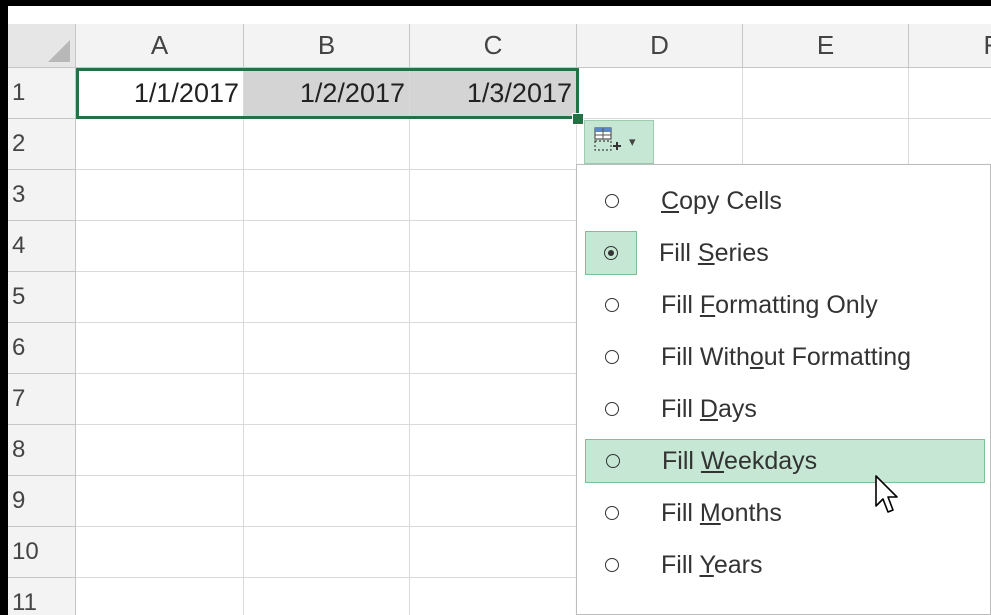 The image size is (991, 615). Describe the element at coordinates (493, 246) in the screenshot. I see `cell-c4` at that location.